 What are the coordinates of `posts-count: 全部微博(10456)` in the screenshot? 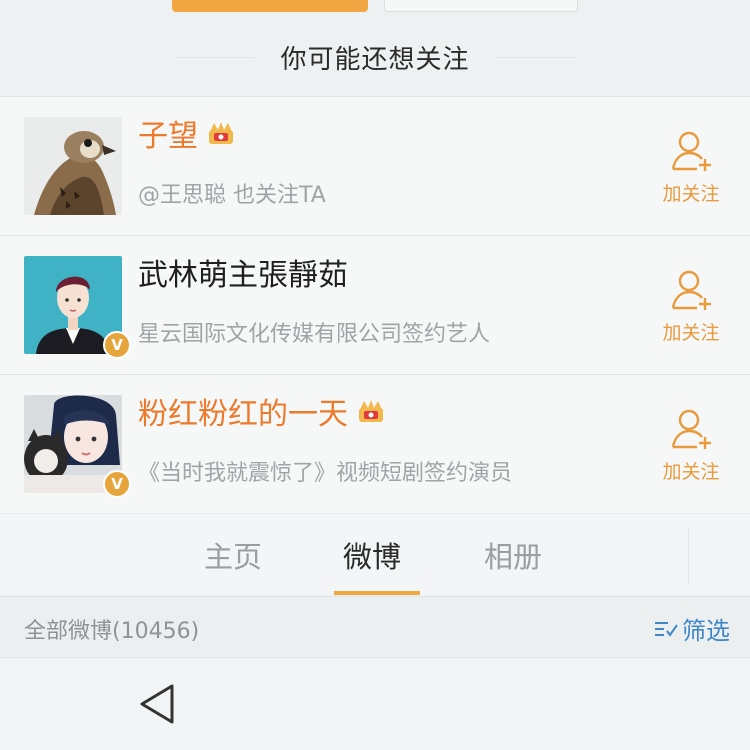 It's located at (111, 629).